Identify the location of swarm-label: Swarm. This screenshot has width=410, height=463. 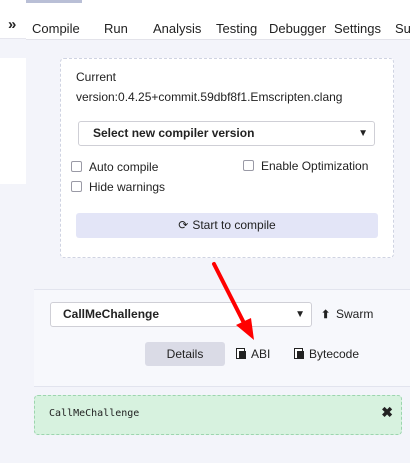
(355, 314).